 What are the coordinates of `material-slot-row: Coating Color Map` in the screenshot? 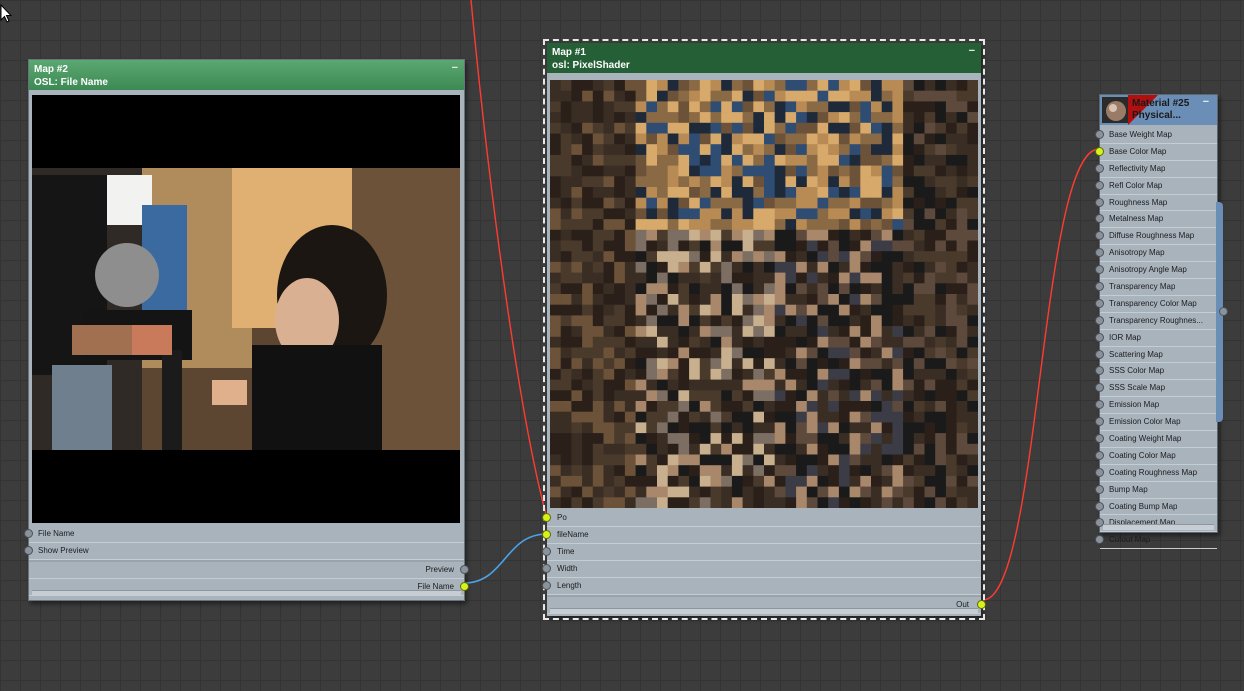 It's located at (1156, 456).